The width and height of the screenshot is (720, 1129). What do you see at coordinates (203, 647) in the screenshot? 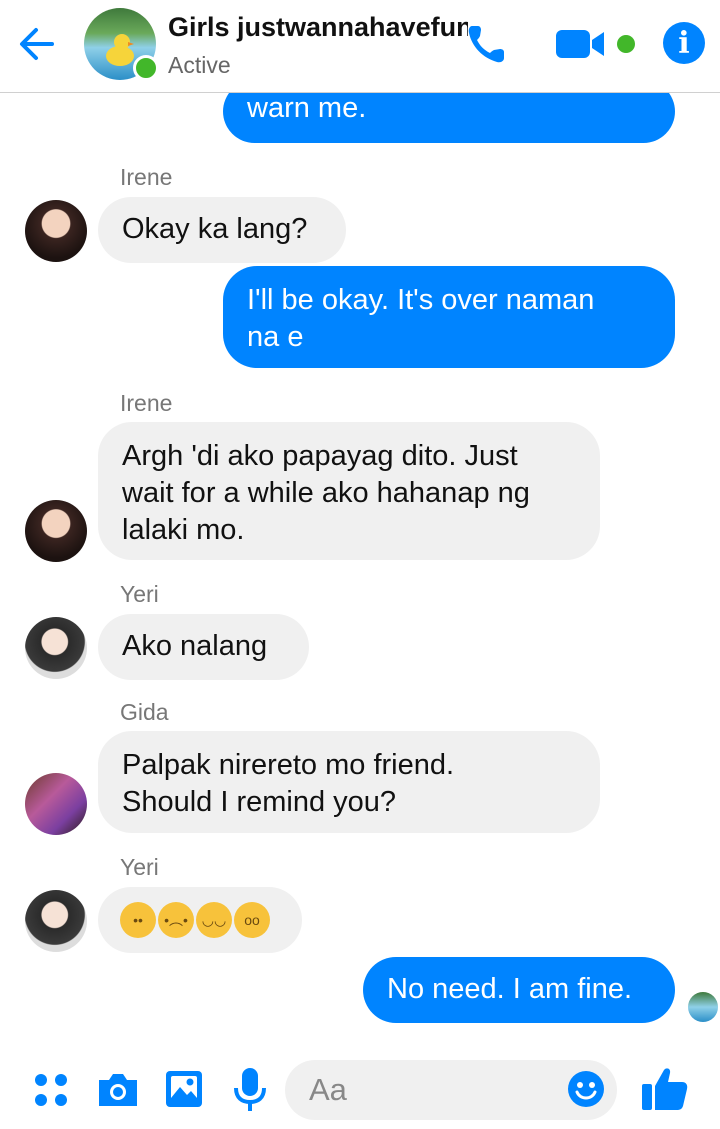
I see `incoming-message: Ako nalang` at bounding box center [203, 647].